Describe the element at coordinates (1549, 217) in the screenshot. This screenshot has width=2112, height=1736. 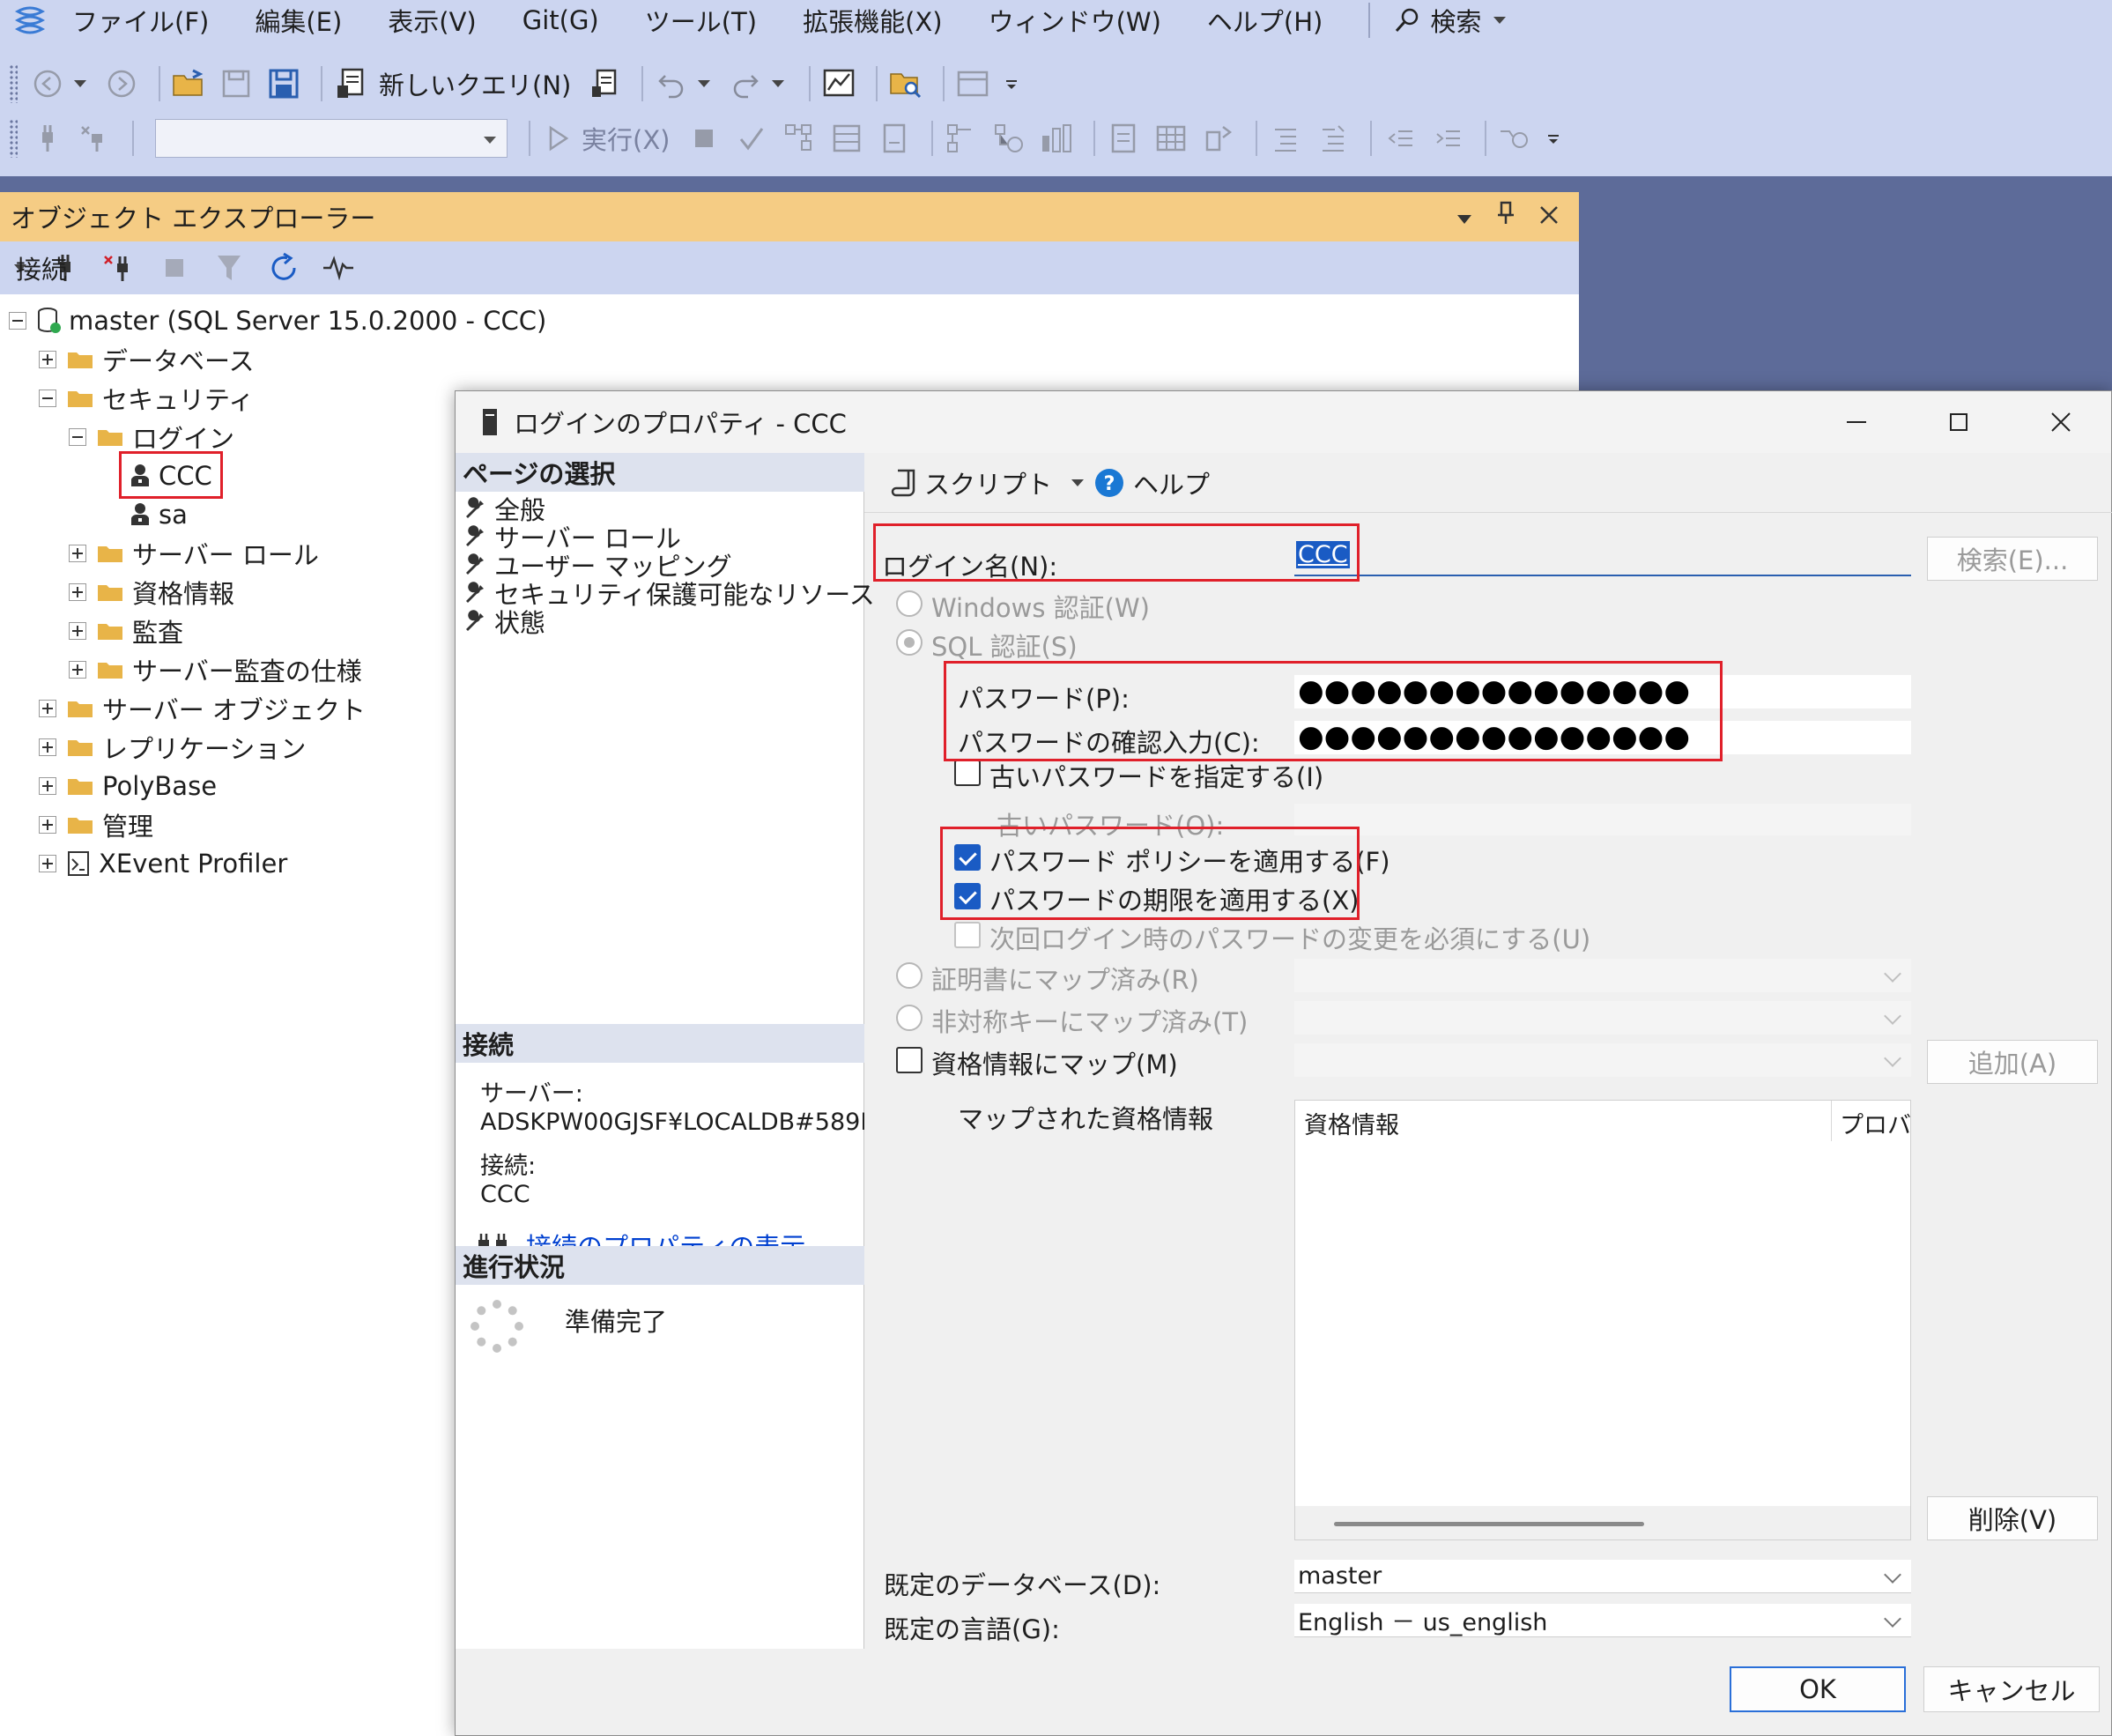
I see `close-icon` at that location.